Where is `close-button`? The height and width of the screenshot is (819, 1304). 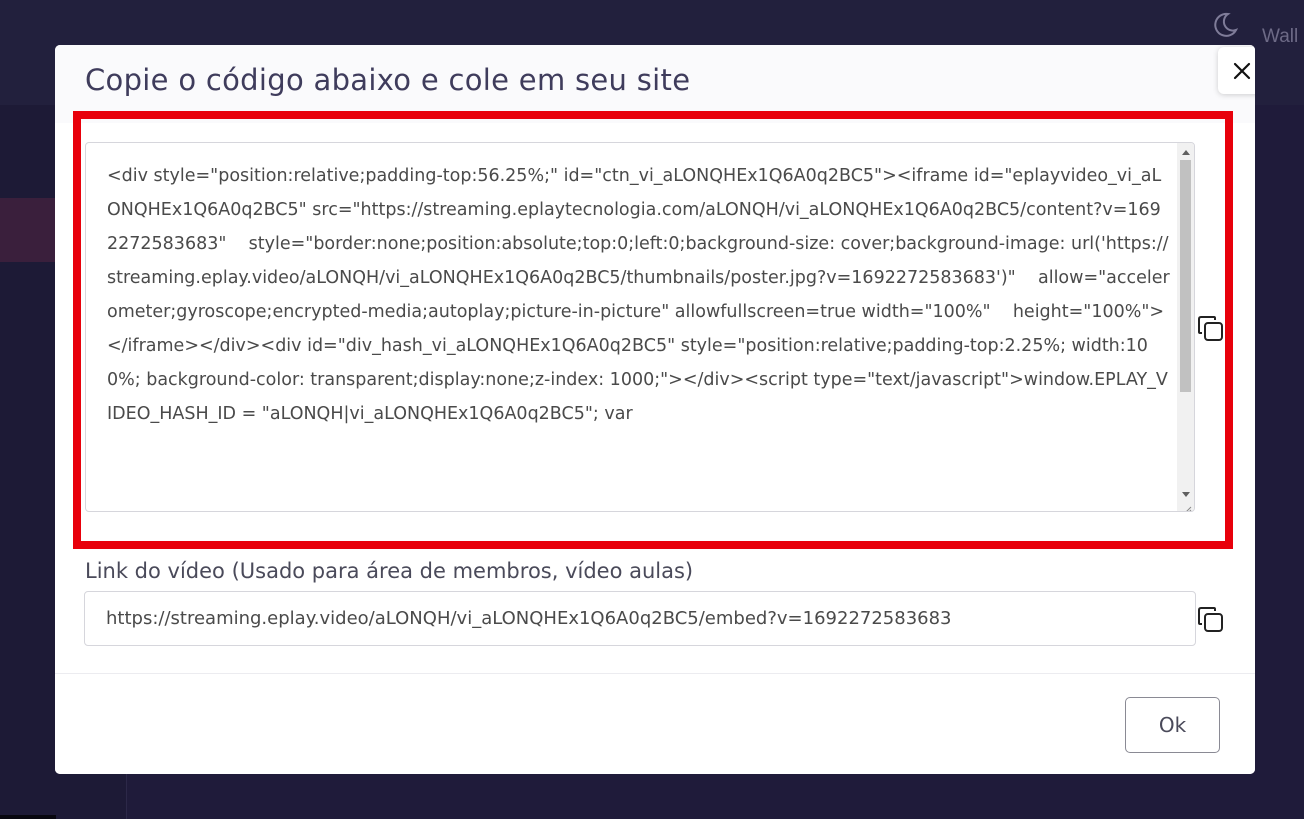
close-button is located at coordinates (1236, 70).